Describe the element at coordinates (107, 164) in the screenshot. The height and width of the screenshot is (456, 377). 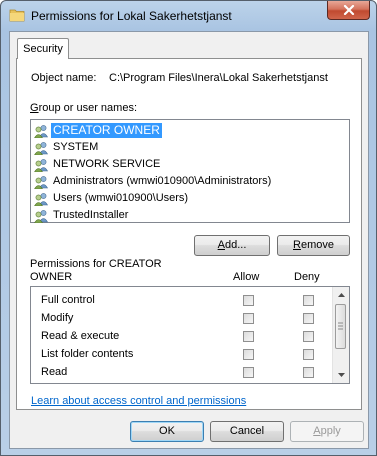
I see `user-name: NETWORK SERVICE` at that location.